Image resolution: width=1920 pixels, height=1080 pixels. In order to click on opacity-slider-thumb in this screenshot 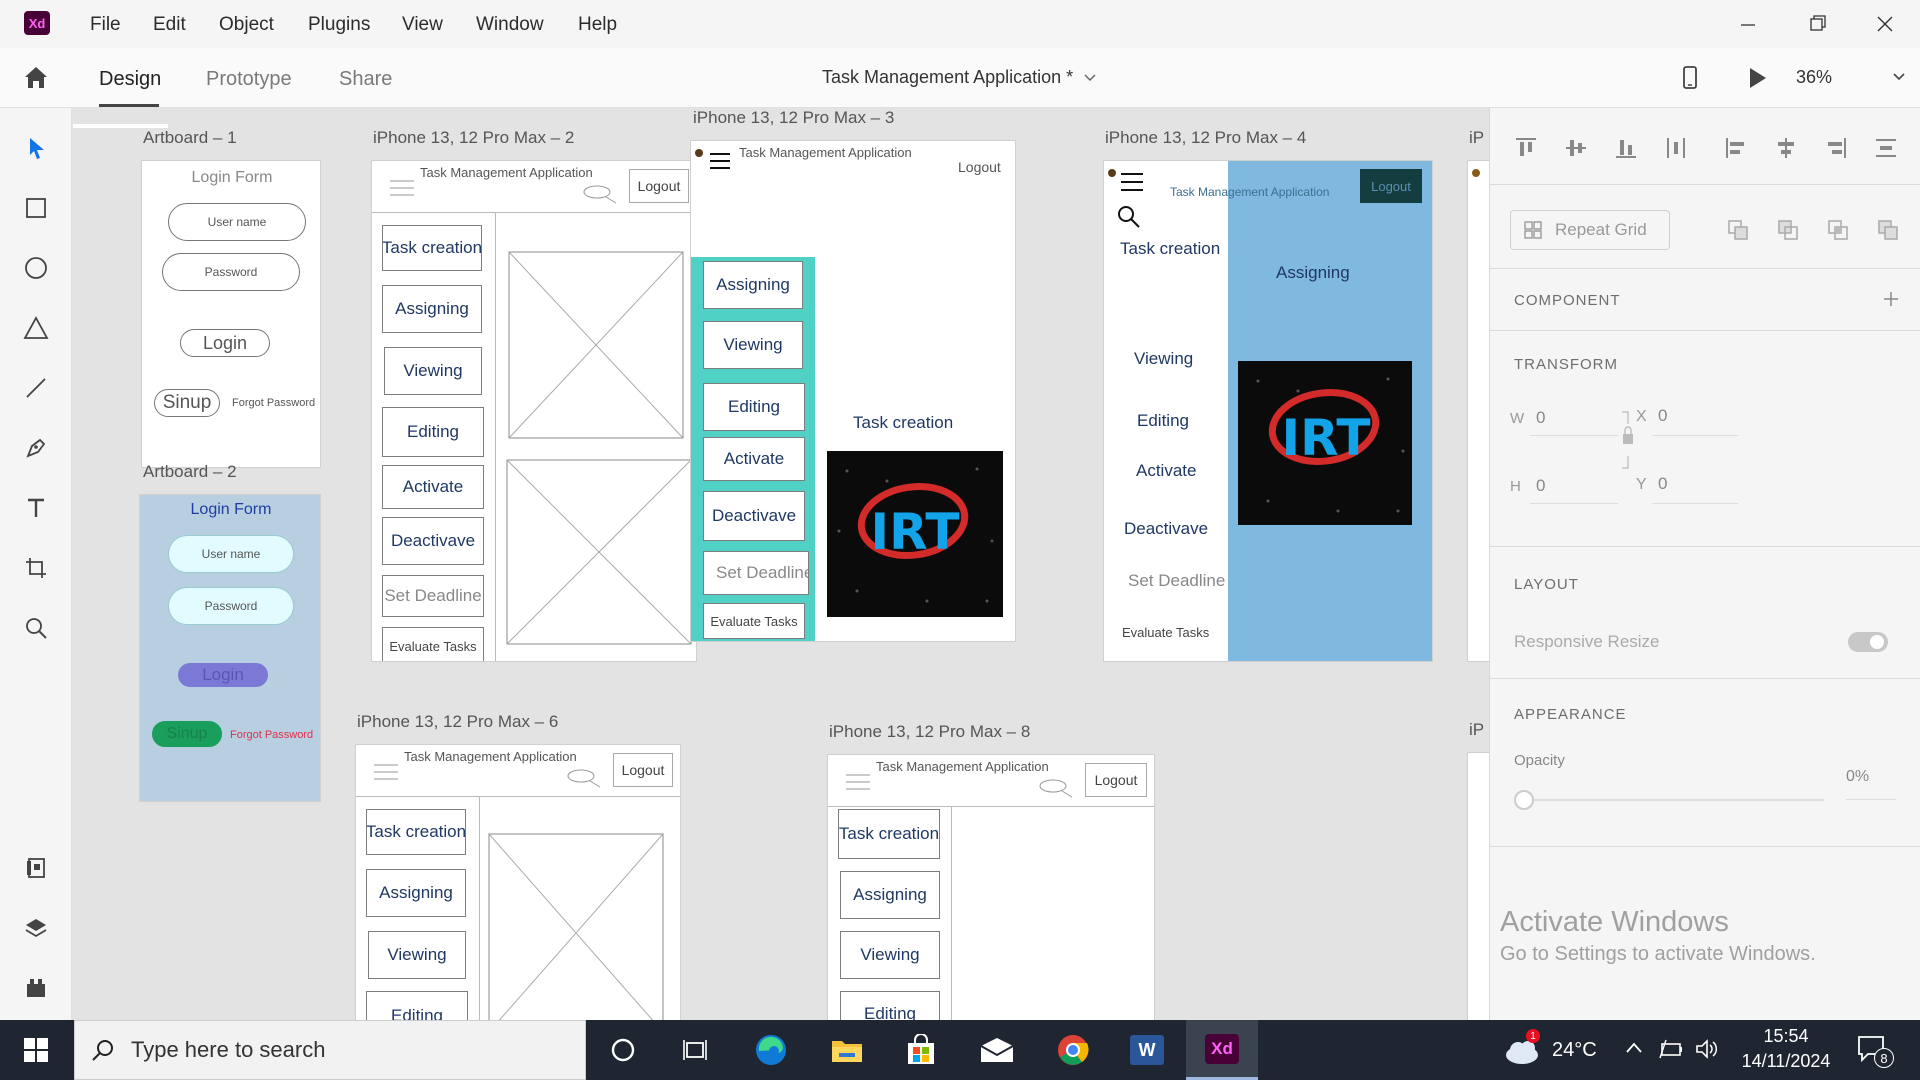, I will do `click(1524, 800)`.